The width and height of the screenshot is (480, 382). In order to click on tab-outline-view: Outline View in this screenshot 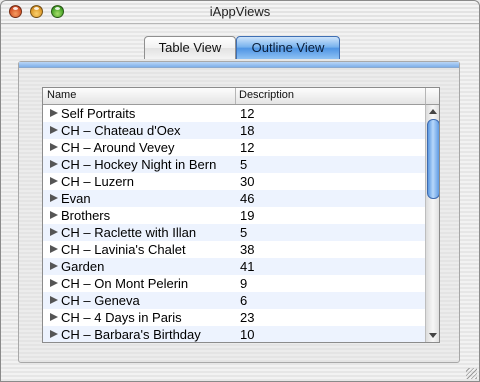, I will do `click(288, 47)`.